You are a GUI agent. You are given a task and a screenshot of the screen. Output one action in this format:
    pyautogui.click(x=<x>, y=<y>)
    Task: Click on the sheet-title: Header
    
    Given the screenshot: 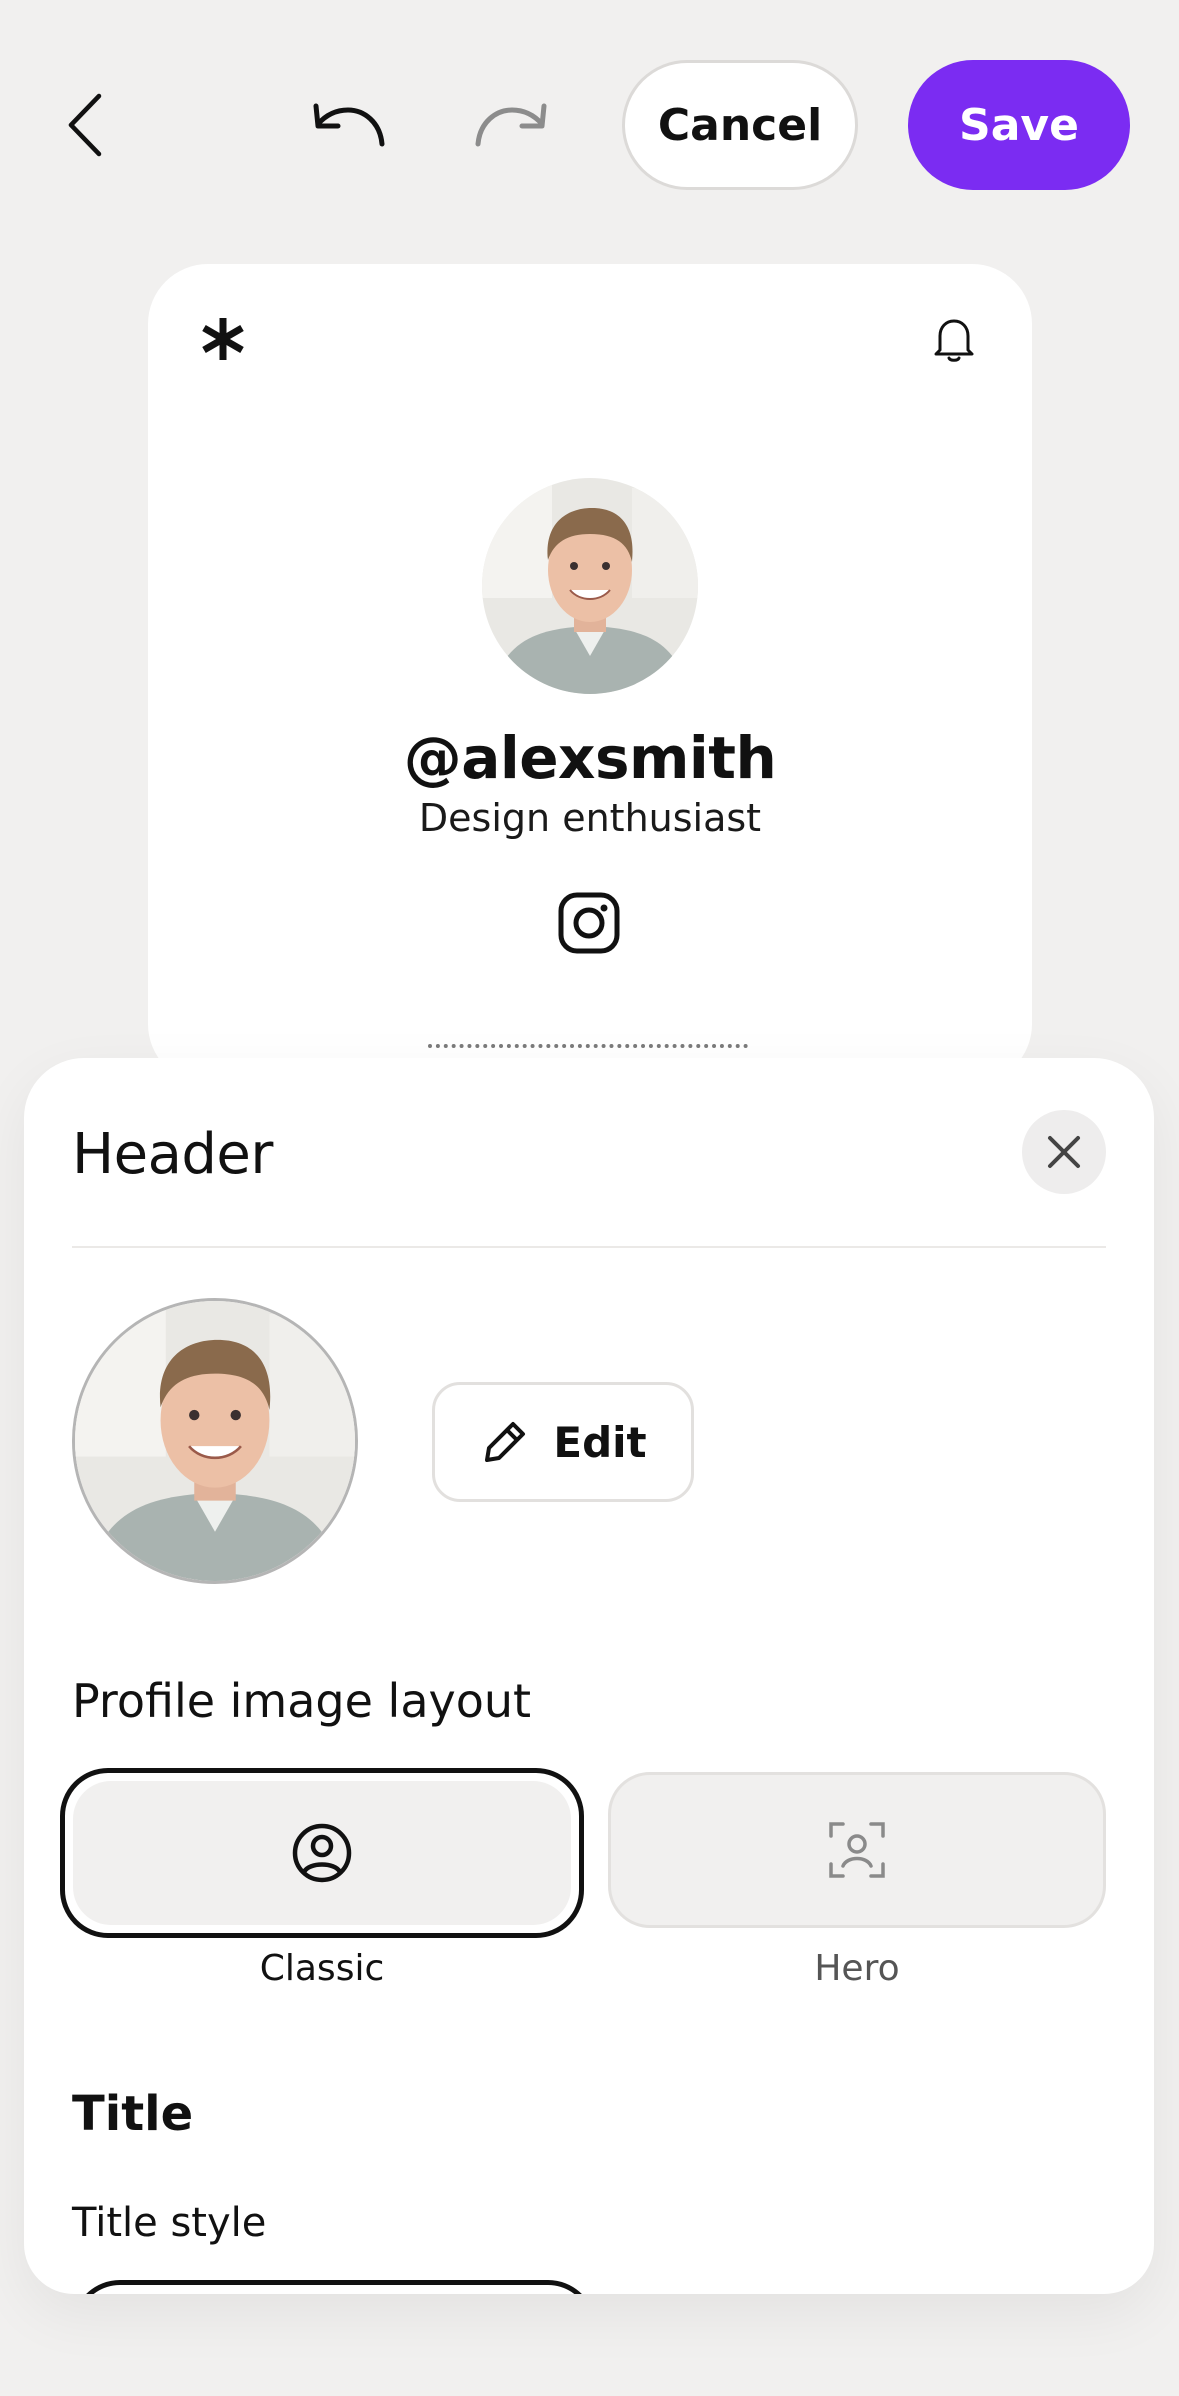 What is the action you would take?
    pyautogui.click(x=172, y=1154)
    